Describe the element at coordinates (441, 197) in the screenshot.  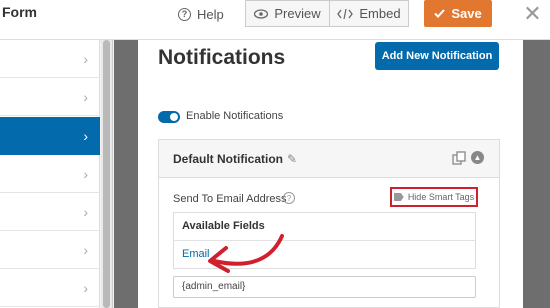
I see `smart-tags-label: Hide Smart Tags` at that location.